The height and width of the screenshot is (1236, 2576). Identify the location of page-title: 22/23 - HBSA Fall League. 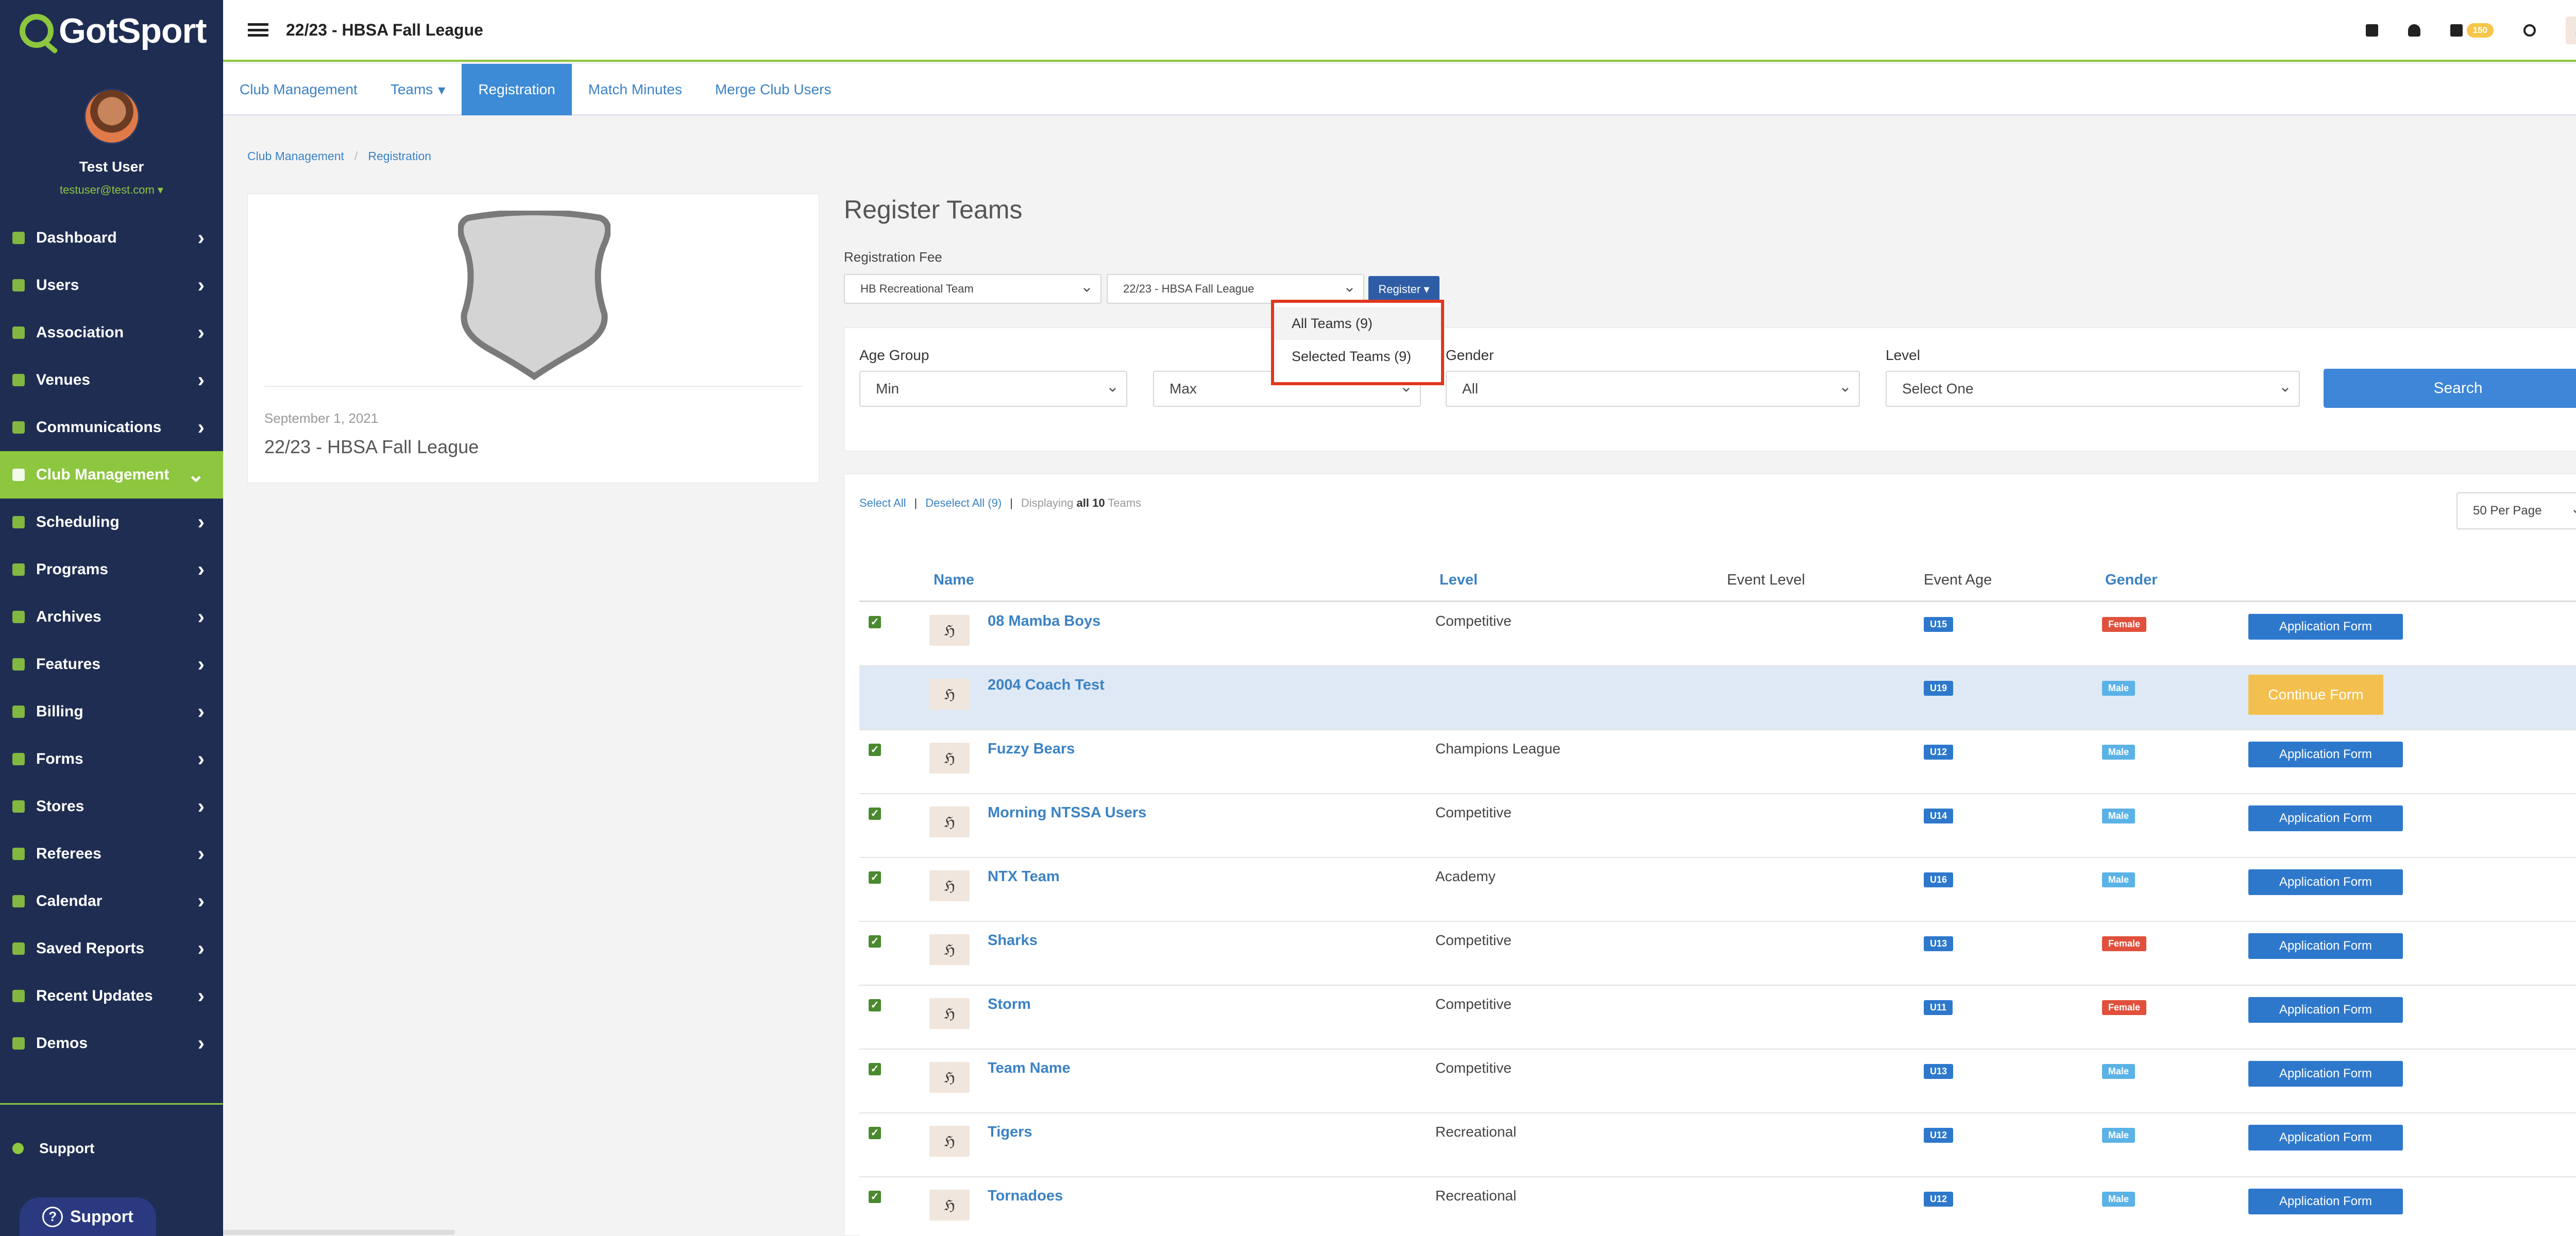
(384, 29).